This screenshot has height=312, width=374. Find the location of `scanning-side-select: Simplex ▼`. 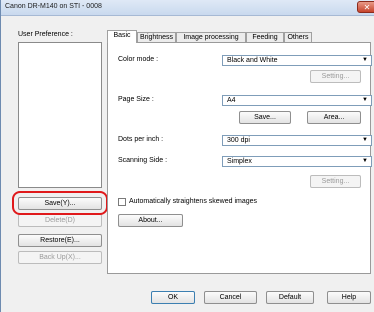

scanning-side-select: Simplex ▼ is located at coordinates (297, 161).